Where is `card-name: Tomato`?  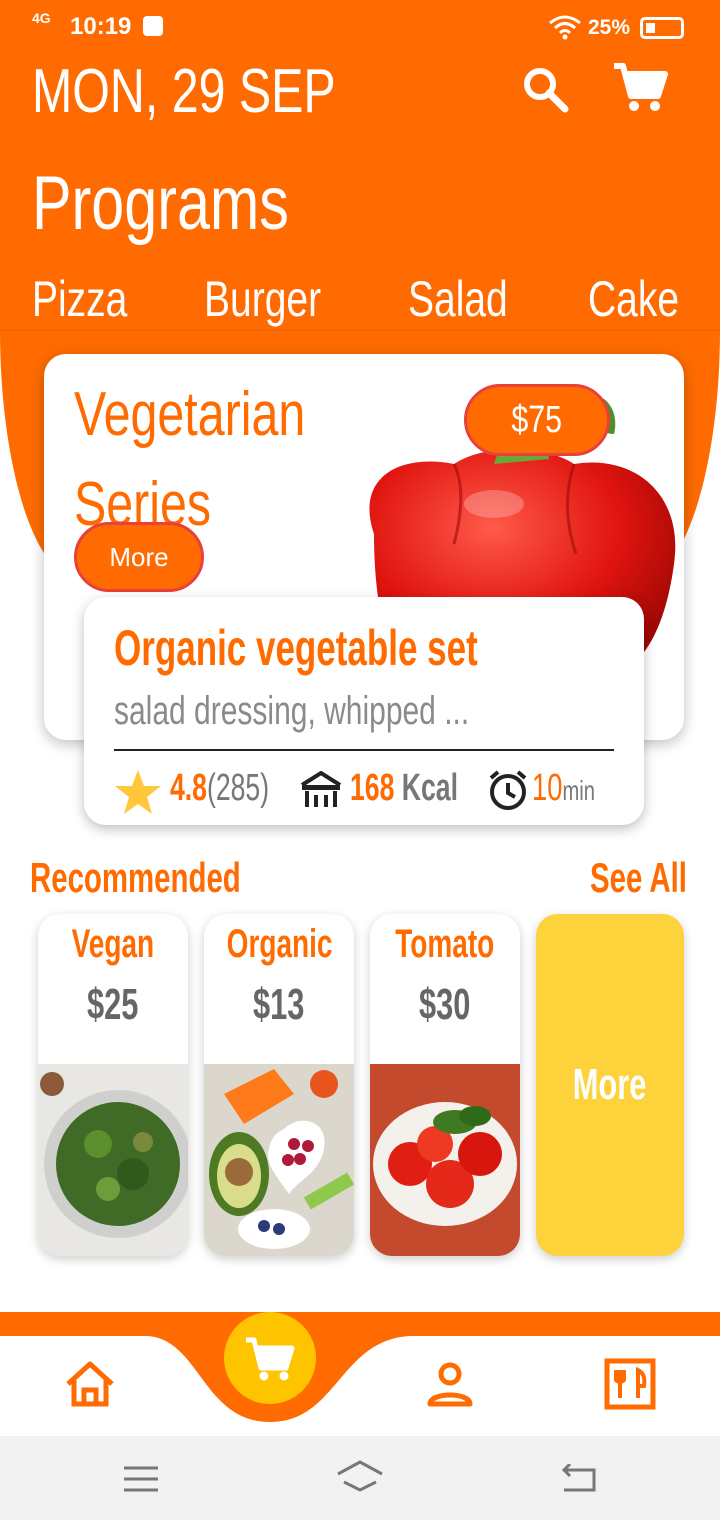
card-name: Tomato is located at coordinates (445, 944).